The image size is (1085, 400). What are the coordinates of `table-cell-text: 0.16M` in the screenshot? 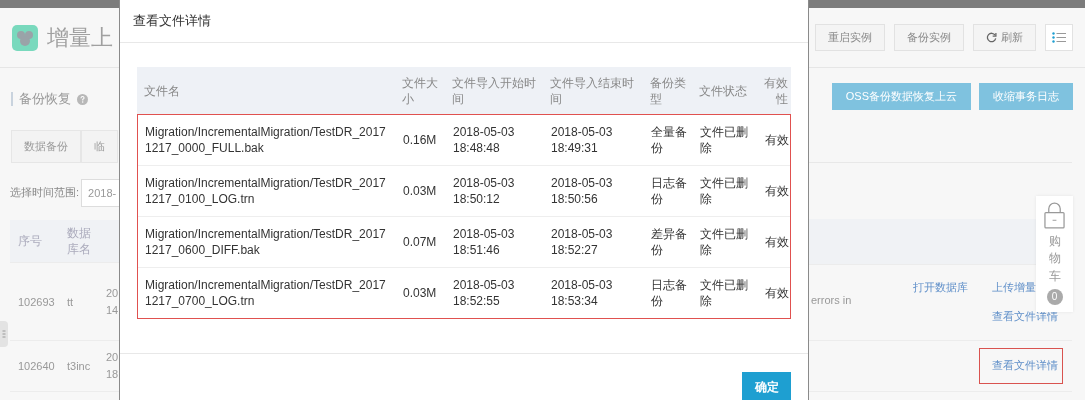 It's located at (420, 140).